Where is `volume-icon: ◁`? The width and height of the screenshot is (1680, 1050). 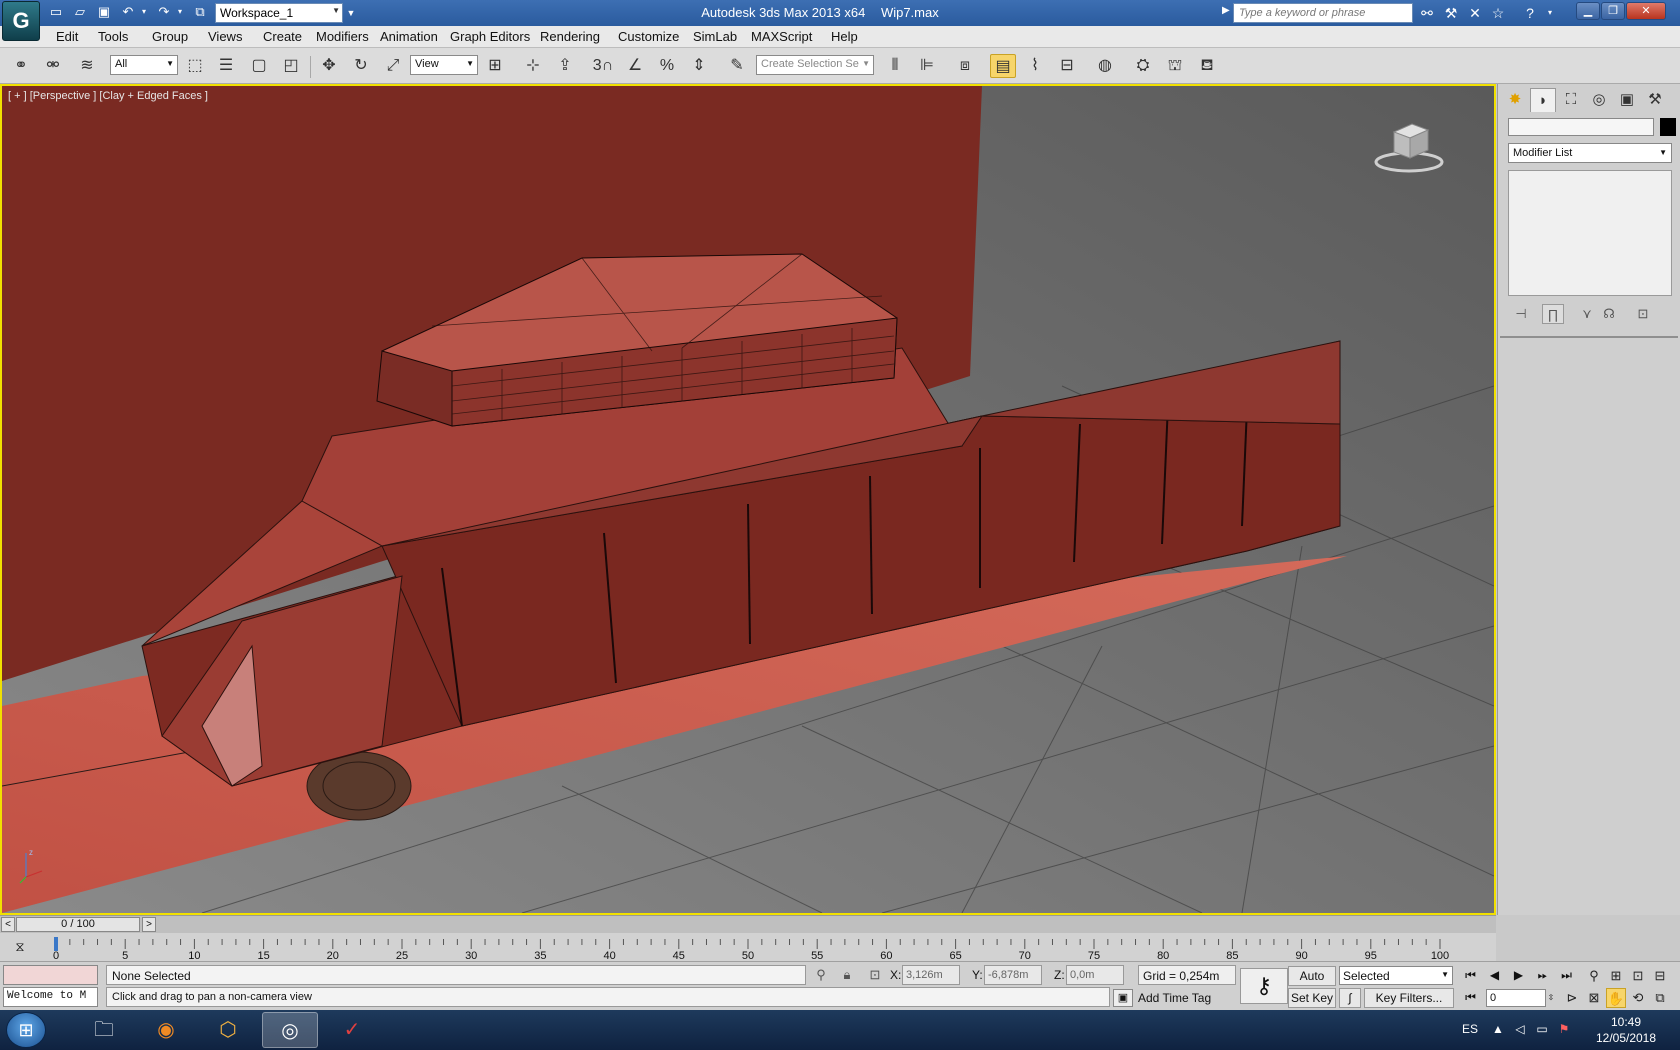 volume-icon: ◁ is located at coordinates (1520, 1029).